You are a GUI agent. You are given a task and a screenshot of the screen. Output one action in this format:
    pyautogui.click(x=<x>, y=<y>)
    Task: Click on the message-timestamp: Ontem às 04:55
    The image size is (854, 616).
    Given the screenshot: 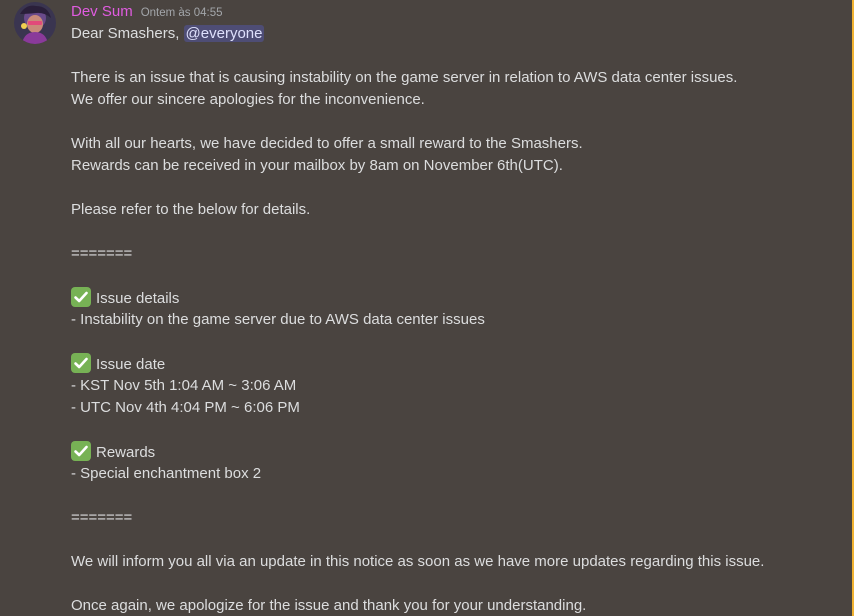 What is the action you would take?
    pyautogui.click(x=181, y=13)
    